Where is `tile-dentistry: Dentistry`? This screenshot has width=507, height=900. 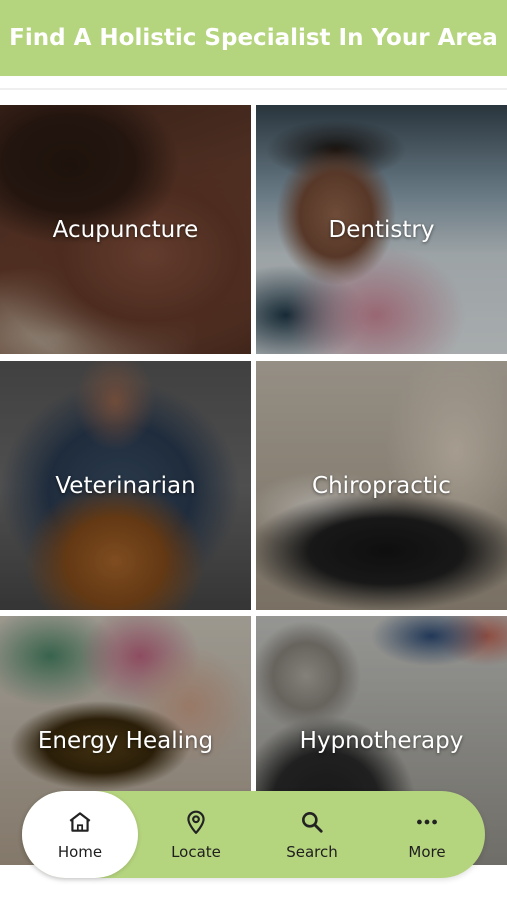
tile-dentistry: Dentistry is located at coordinates (381, 229).